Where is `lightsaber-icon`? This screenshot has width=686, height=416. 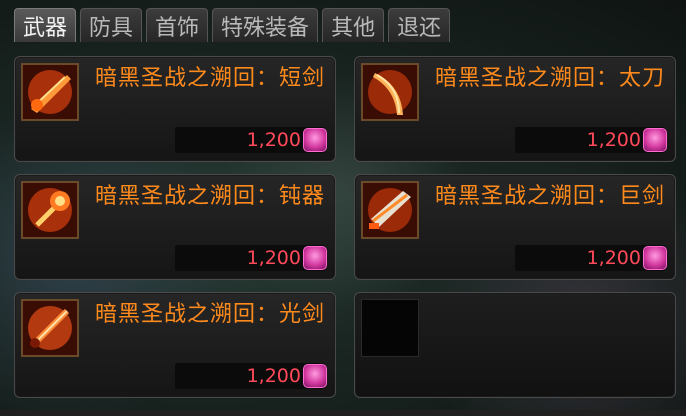
lightsaber-icon is located at coordinates (50, 328).